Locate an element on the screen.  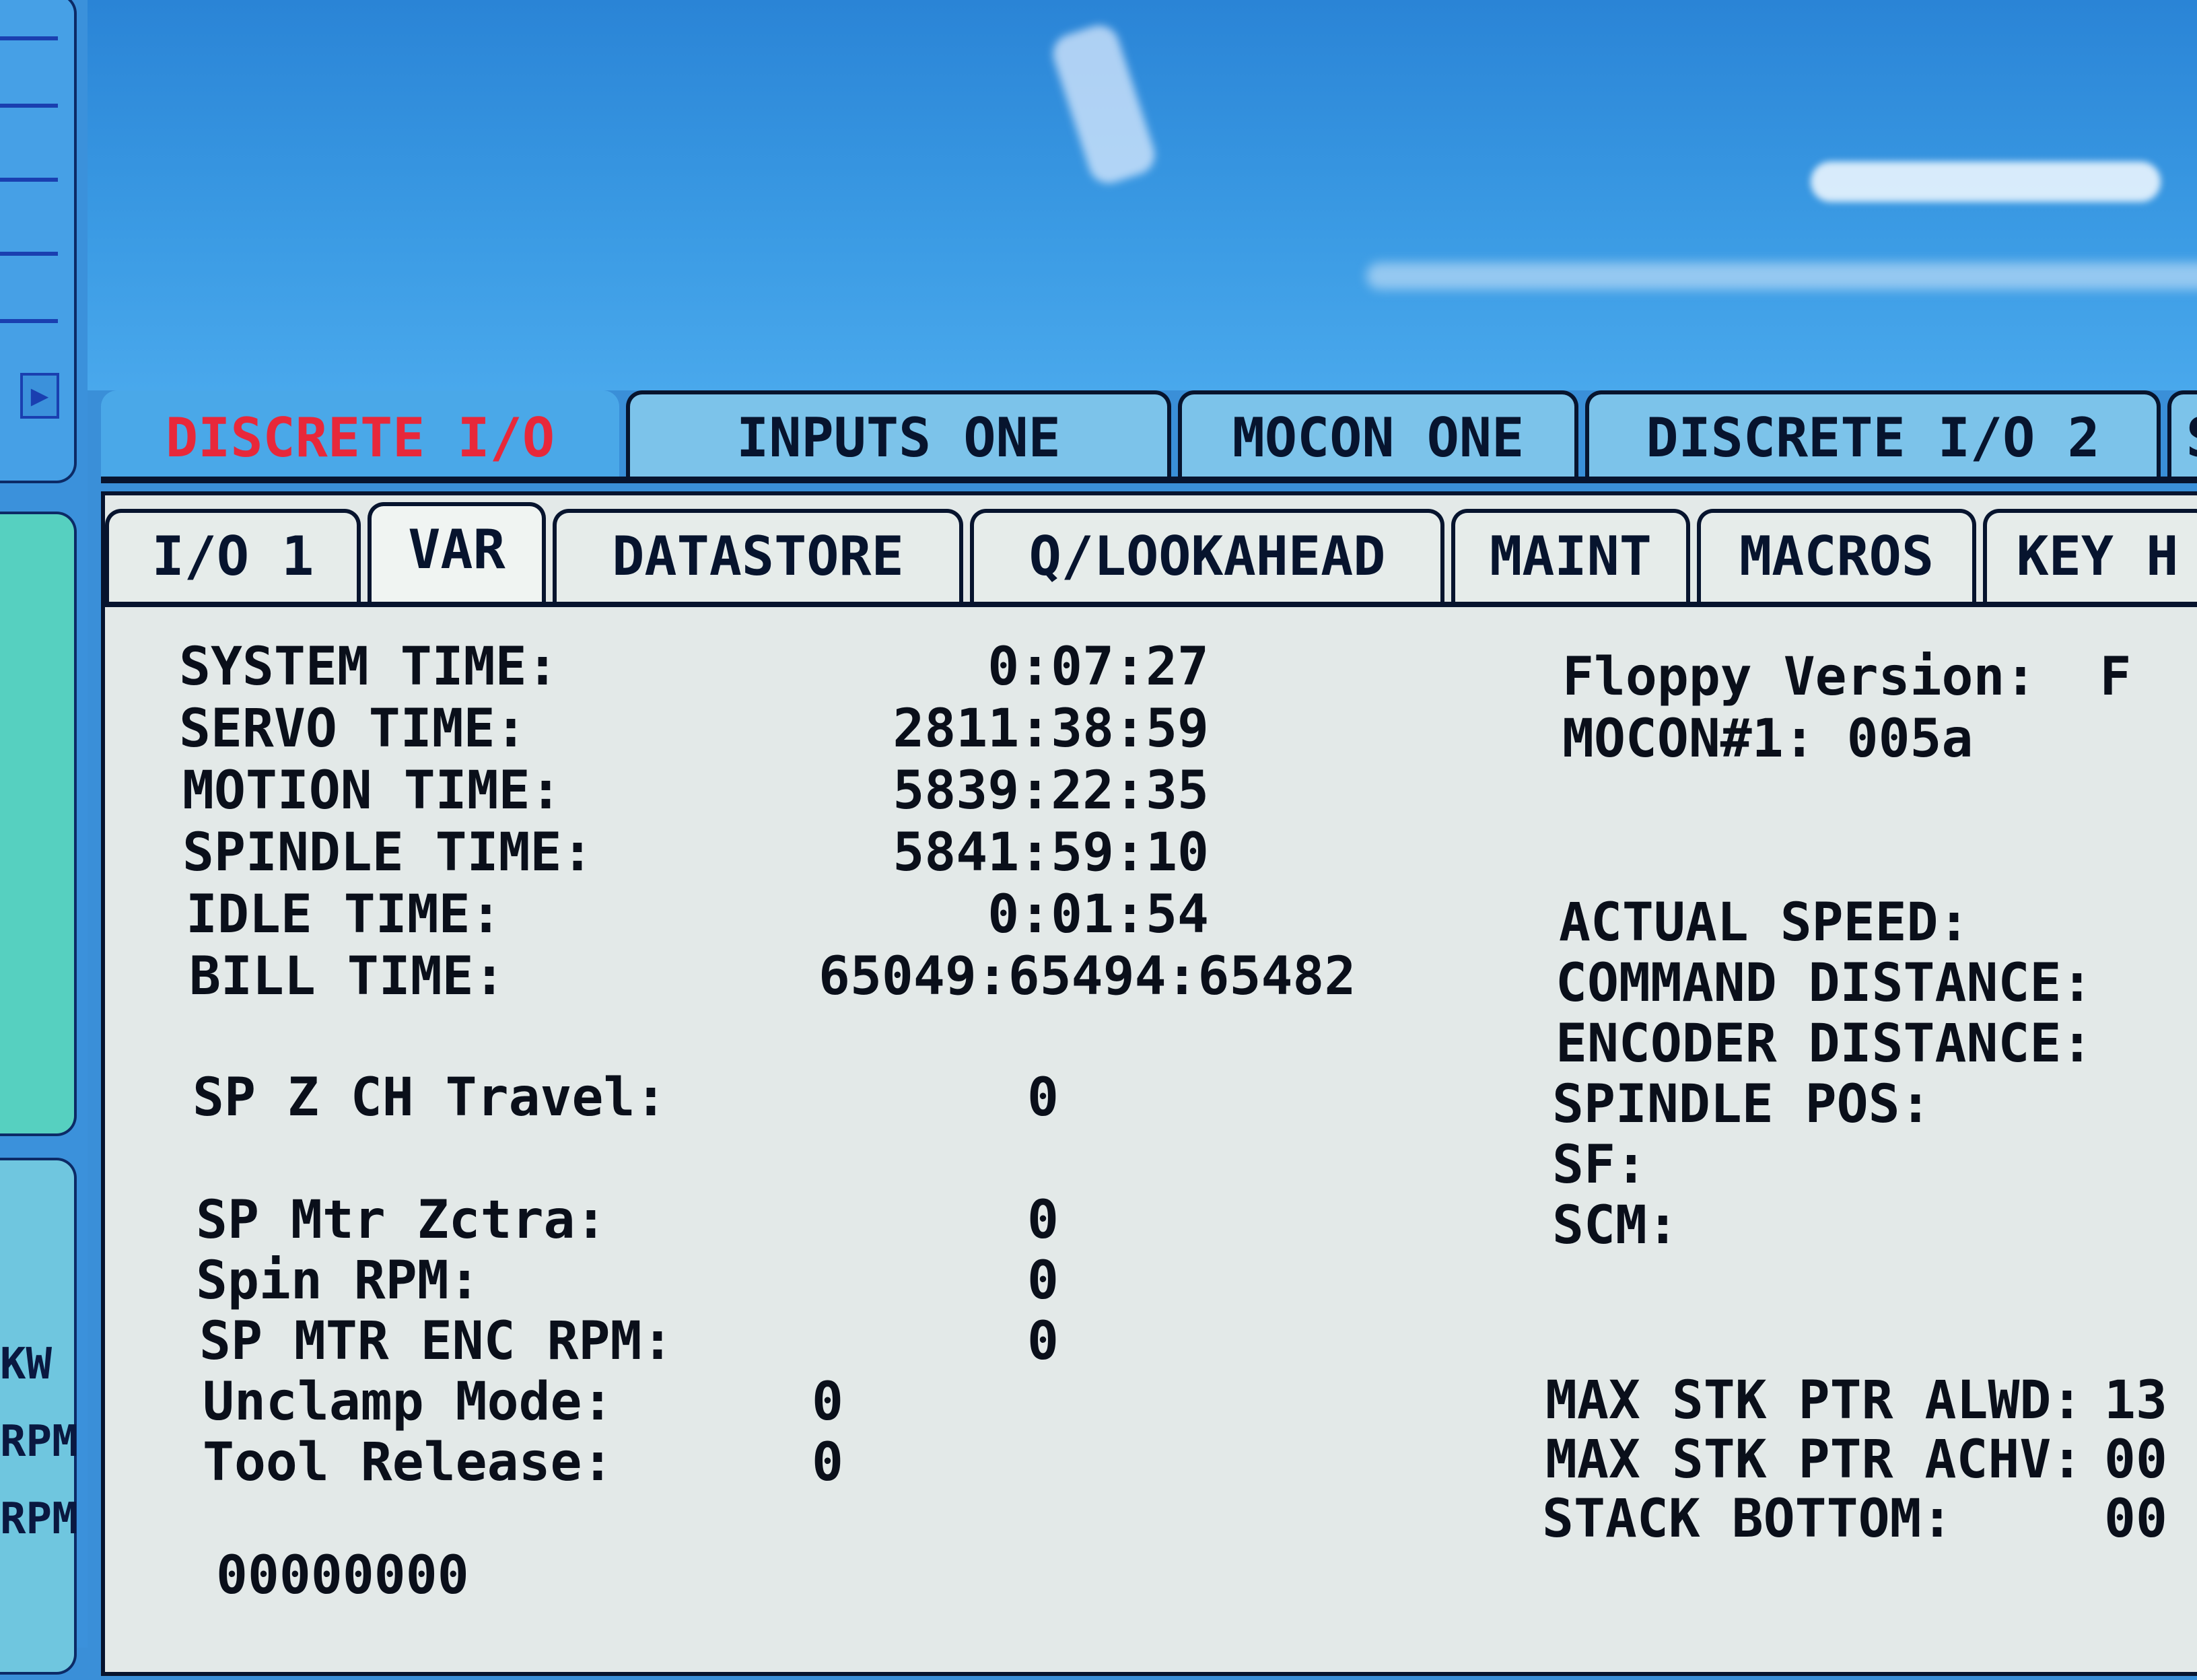
tab-ser: SER is located at coordinates (2182, 434).